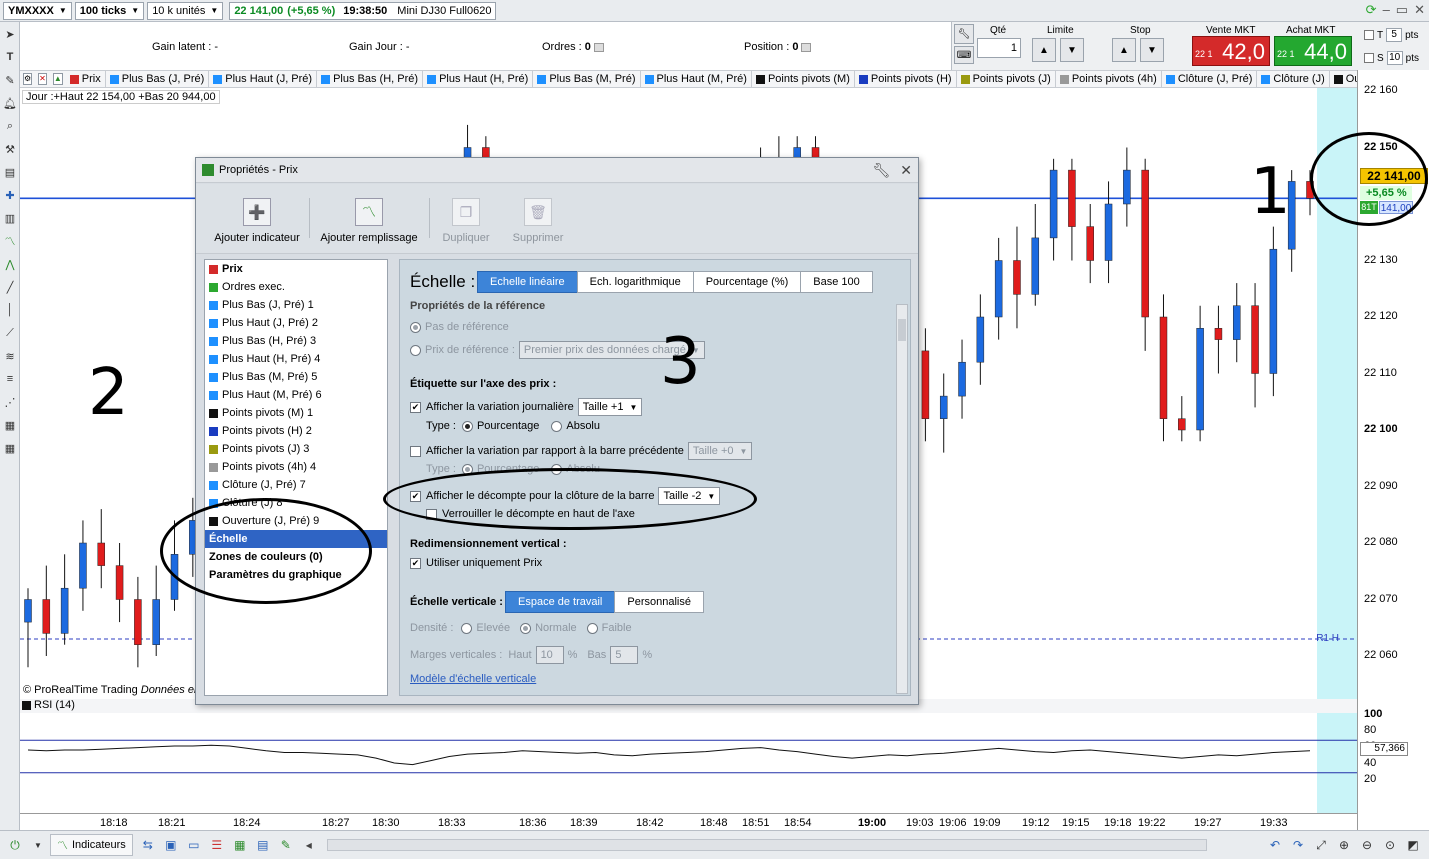 This screenshot has width=1429, height=859. I want to click on density-normal-radio, so click(526, 628).